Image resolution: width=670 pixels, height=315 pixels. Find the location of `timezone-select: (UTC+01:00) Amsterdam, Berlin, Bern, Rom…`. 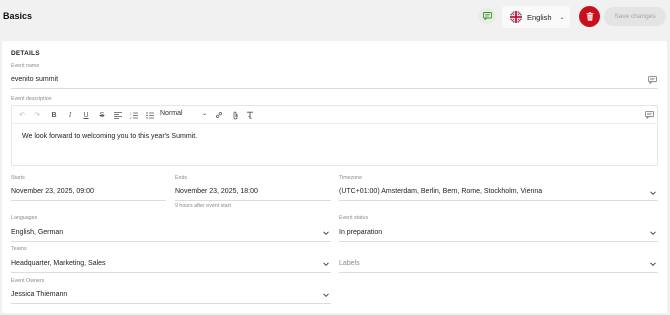

timezone-select: (UTC+01:00) Amsterdam, Berlin, Bern, Rom… is located at coordinates (440, 191).